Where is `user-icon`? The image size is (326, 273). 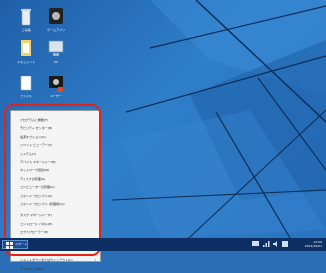
user-icon is located at coordinates (56, 84).